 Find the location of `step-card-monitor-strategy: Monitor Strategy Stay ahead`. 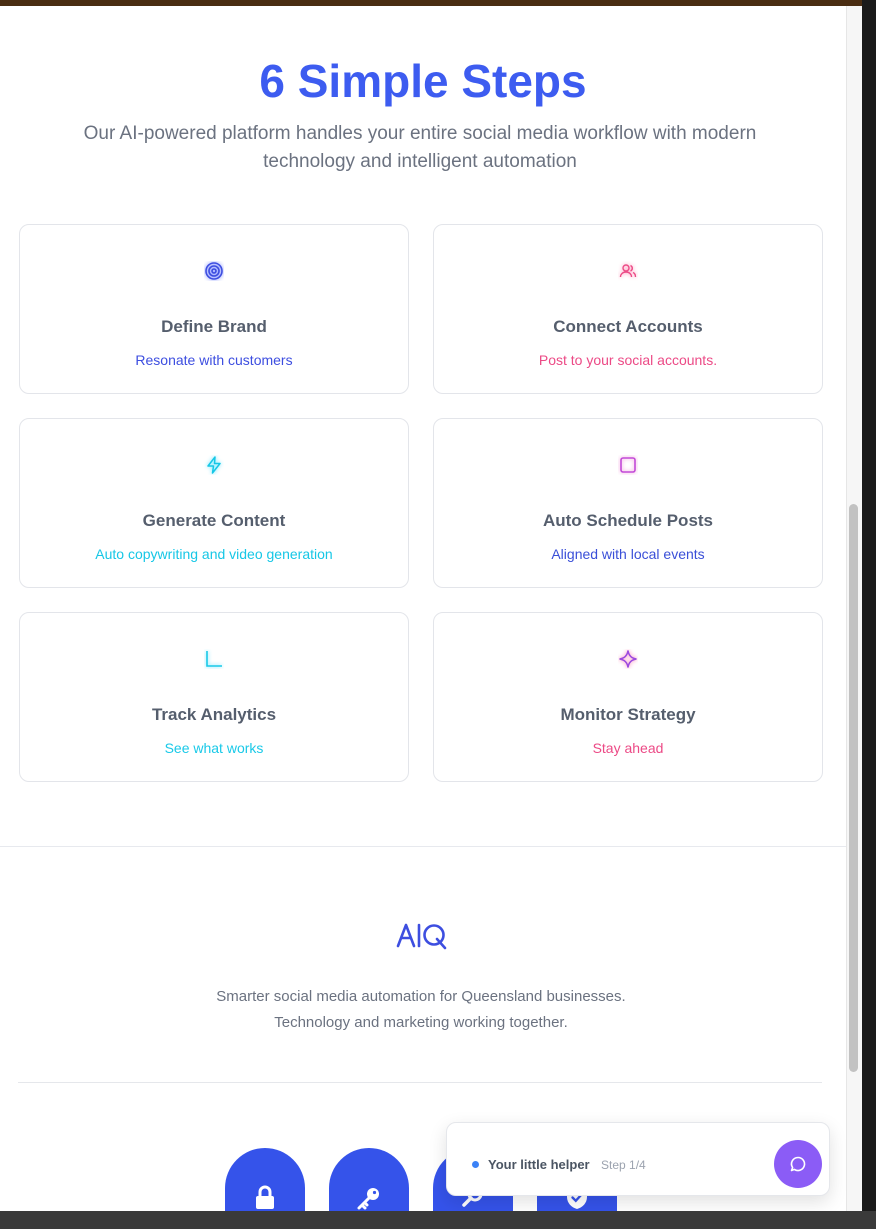

step-card-monitor-strategy: Monitor Strategy Stay ahead is located at coordinates (628, 697).